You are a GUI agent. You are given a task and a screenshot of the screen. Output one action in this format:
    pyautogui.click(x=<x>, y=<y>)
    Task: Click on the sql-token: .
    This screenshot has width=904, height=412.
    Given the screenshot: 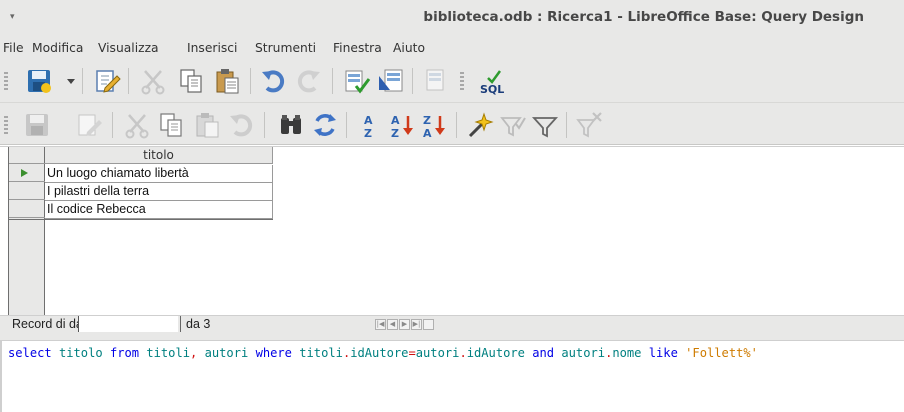 What is the action you would take?
    pyautogui.click(x=463, y=353)
    